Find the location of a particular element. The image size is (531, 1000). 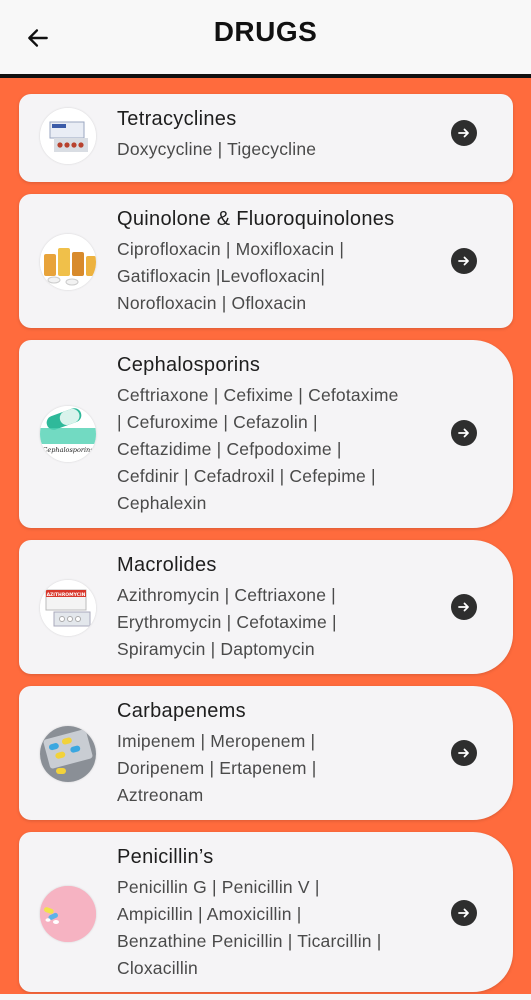

azithromycin-pack-image: AZITHROMYCIN is located at coordinates (68, 608).